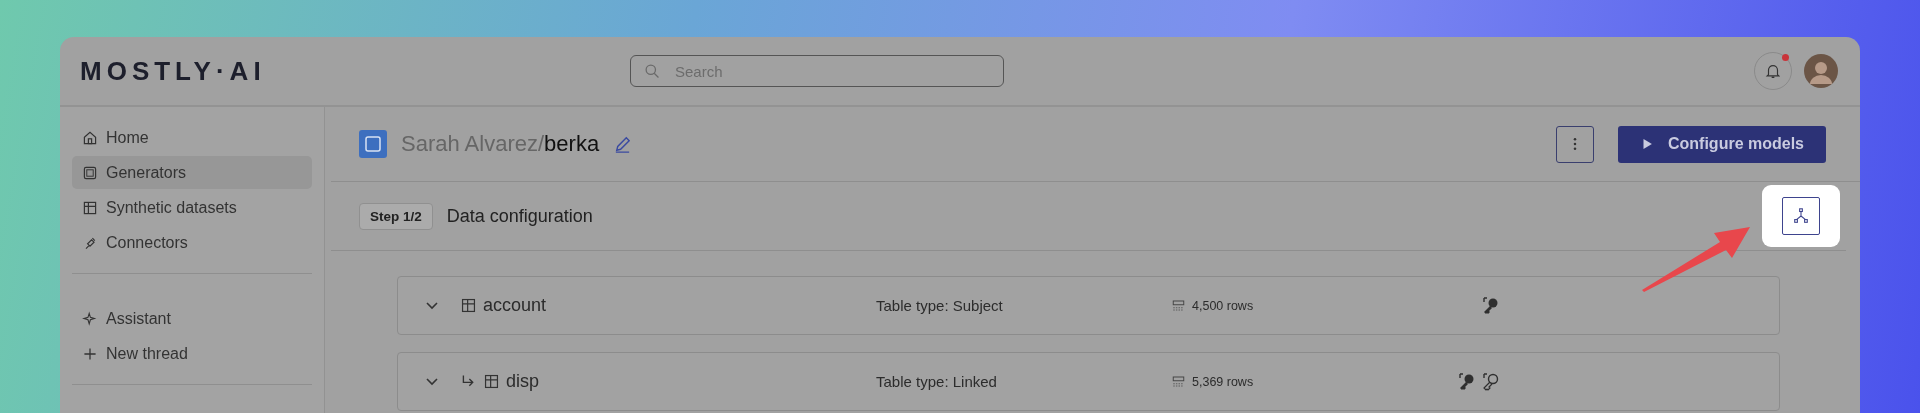 The width and height of the screenshot is (1920, 413). I want to click on generator-title: Sarah Alvarez/berka, so click(500, 144).